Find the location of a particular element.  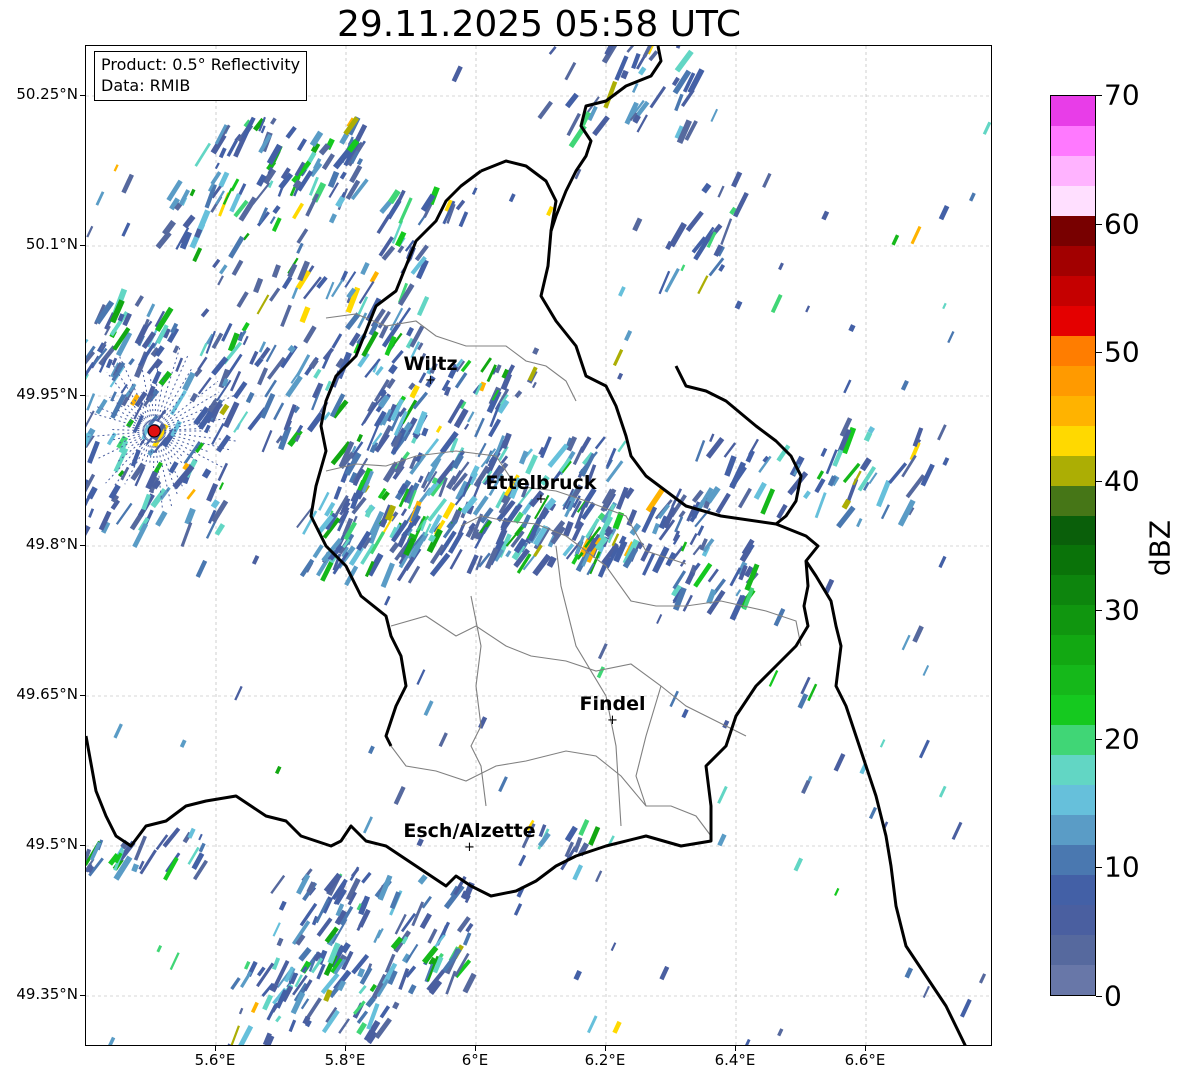

city-marker: + is located at coordinates (541, 499).